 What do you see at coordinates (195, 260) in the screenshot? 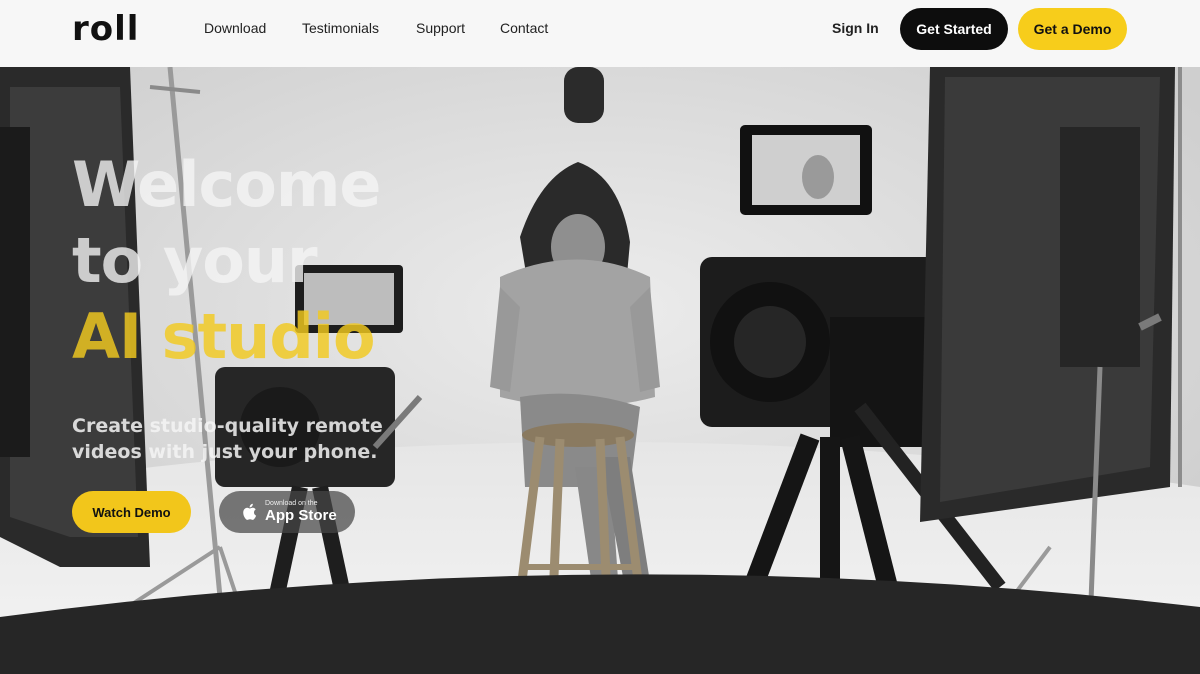
I see `headline-line-2: to your` at bounding box center [195, 260].